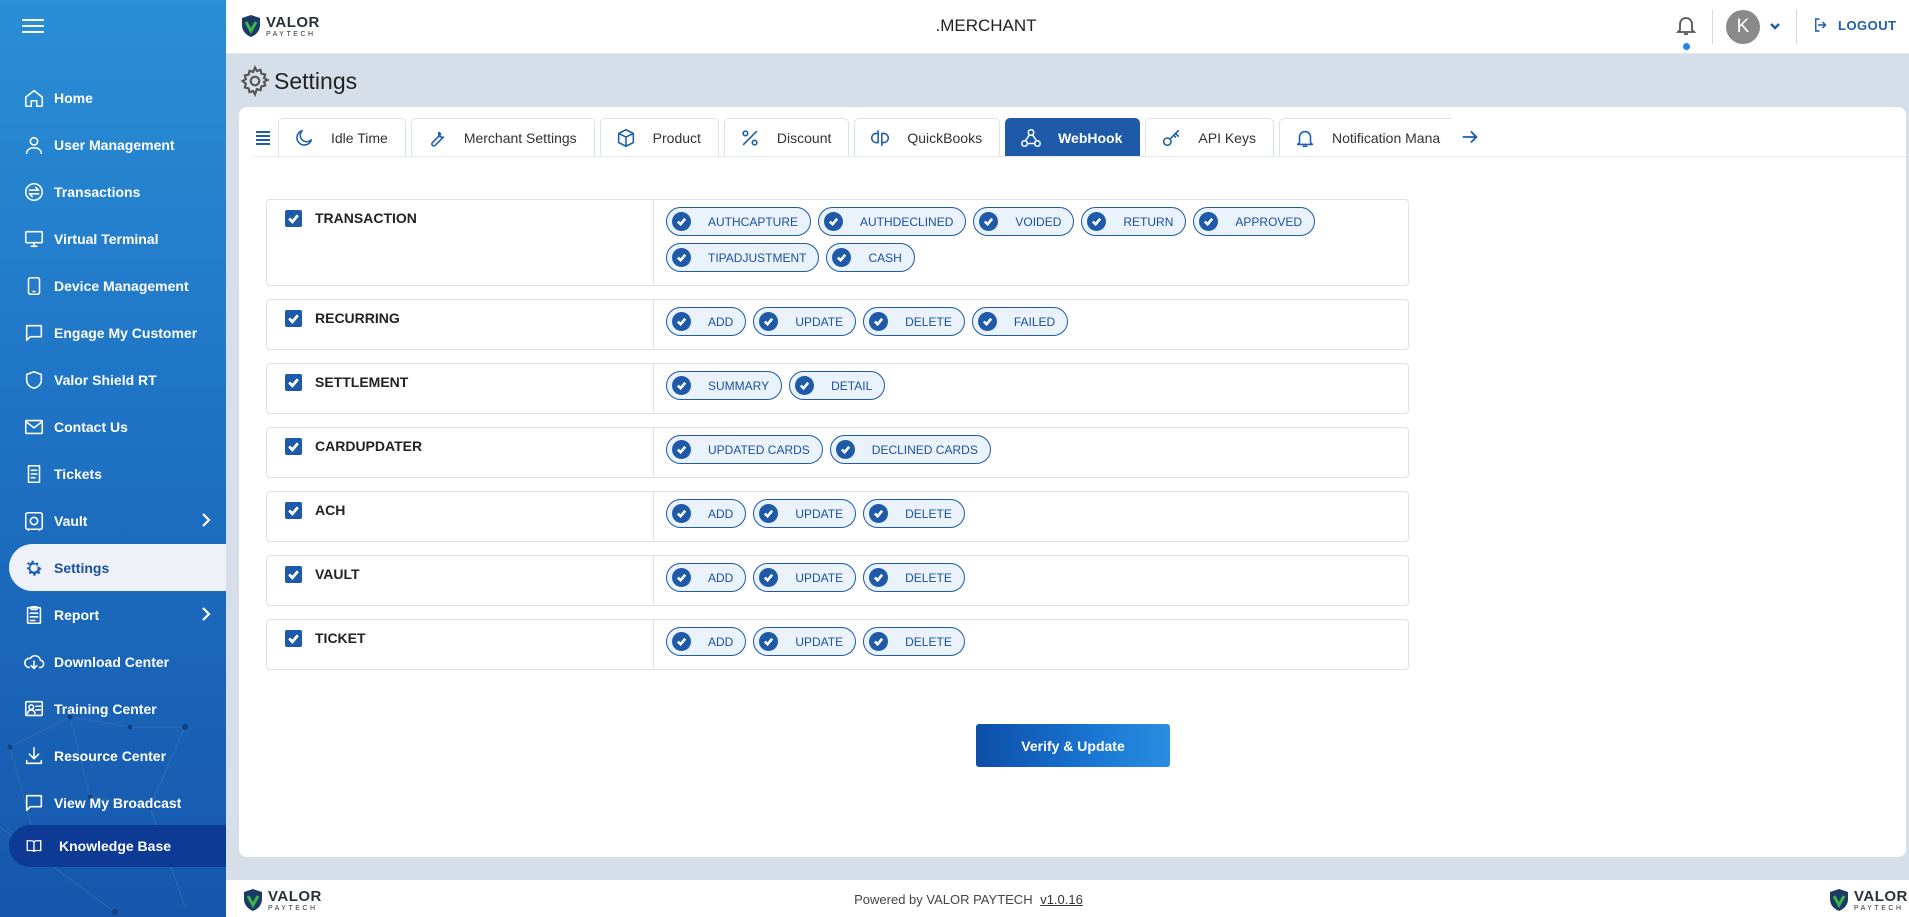 Image resolution: width=1909 pixels, height=917 pixels. I want to click on event-chip: RETURN, so click(1134, 221).